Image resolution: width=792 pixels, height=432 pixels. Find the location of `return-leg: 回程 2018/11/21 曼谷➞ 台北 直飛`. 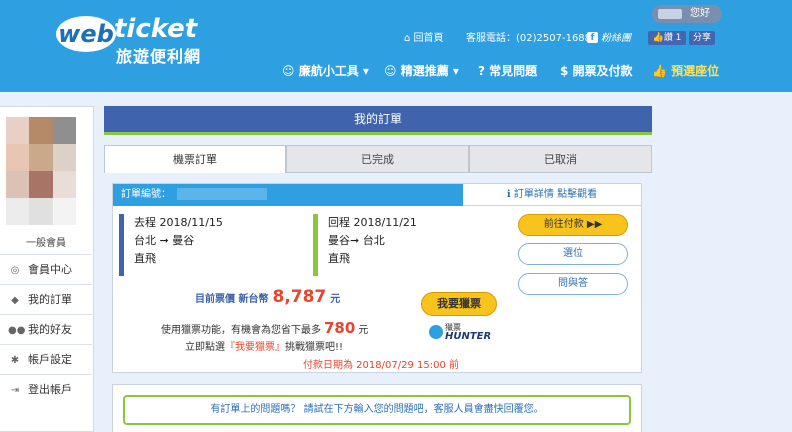

return-leg: 回程 2018/11/21 曼谷➞ 台北 直飛 is located at coordinates (403, 245).